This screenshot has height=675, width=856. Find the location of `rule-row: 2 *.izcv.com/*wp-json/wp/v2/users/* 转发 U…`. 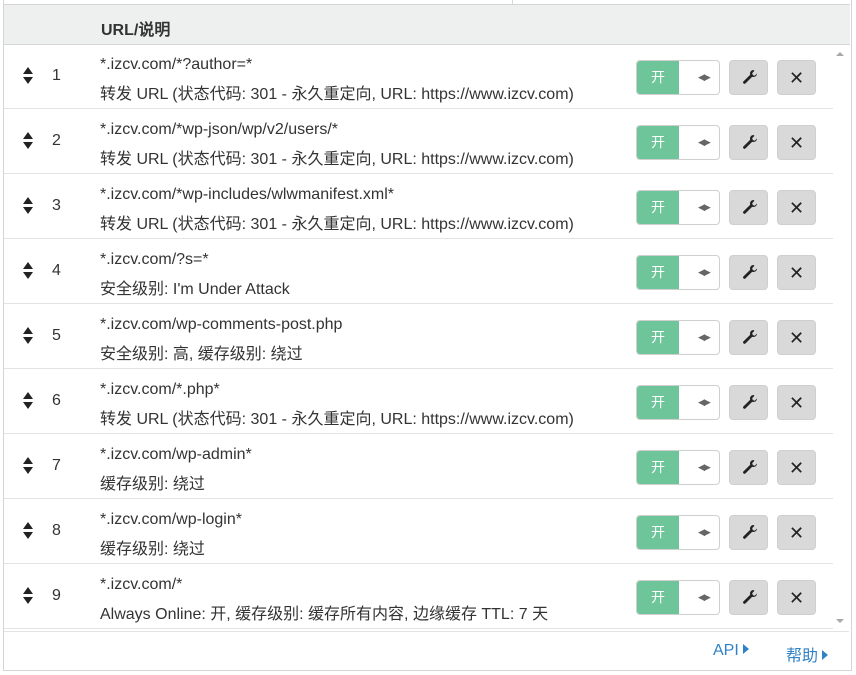

rule-row: 2 *.izcv.com/*wp-json/wp/v2/users/* 转发 U… is located at coordinates (418, 142).